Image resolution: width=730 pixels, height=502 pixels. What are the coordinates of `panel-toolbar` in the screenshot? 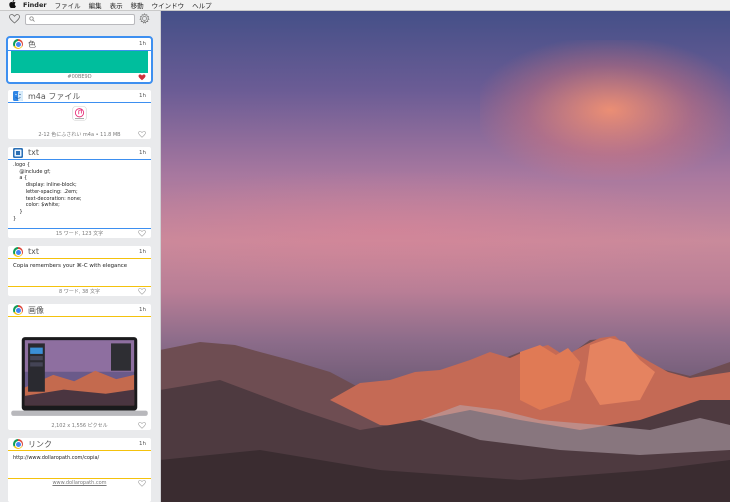 It's located at (80, 19).